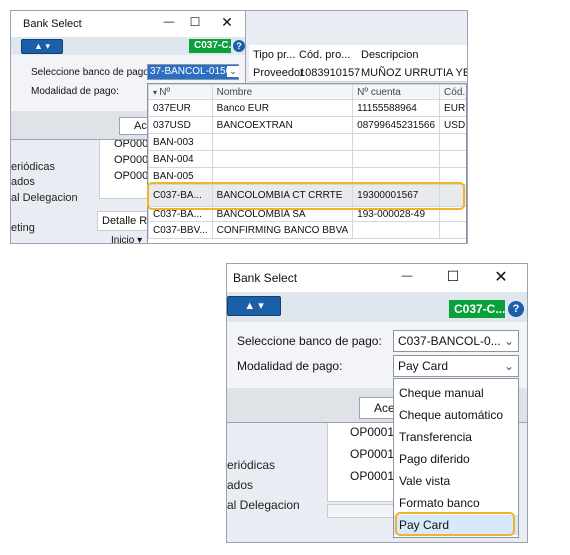 The width and height of the screenshot is (570, 555). Describe the element at coordinates (456, 459) in the screenshot. I see `menu-item-pago-diferido: Pago diferido` at that location.